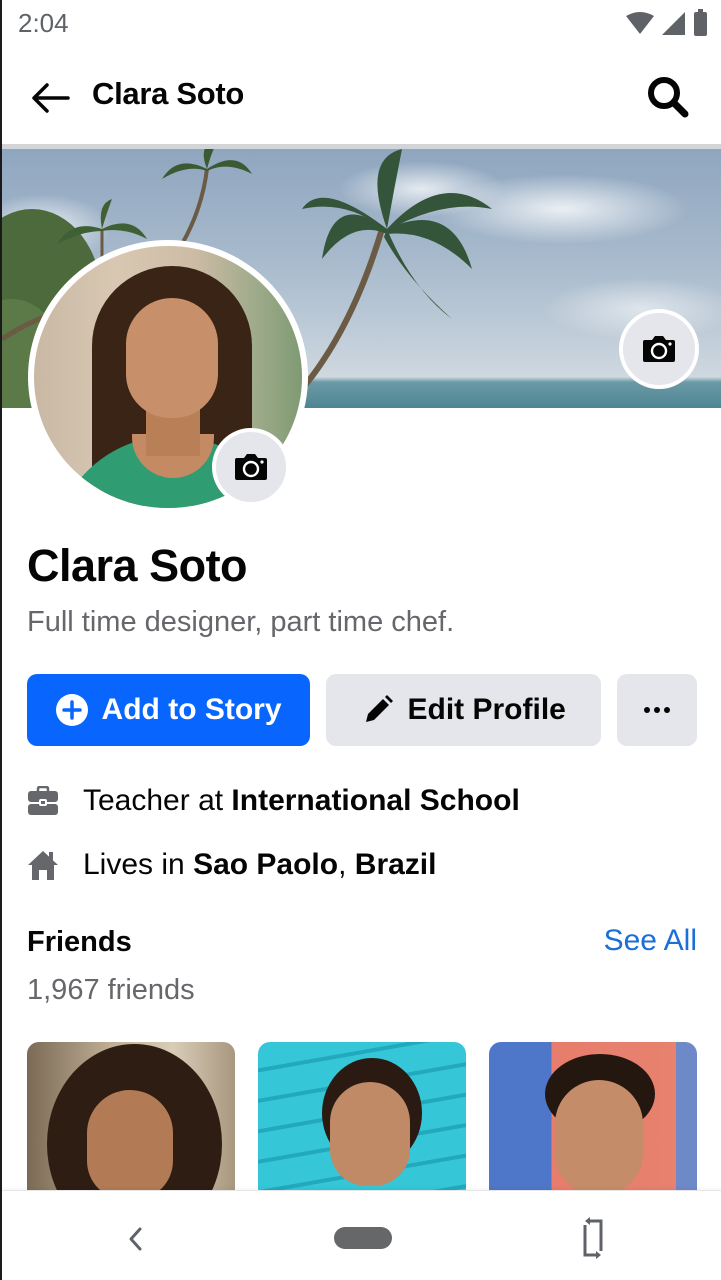  What do you see at coordinates (241, 622) in the screenshot?
I see `profile-bio: Full time designer, part time chef.` at bounding box center [241, 622].